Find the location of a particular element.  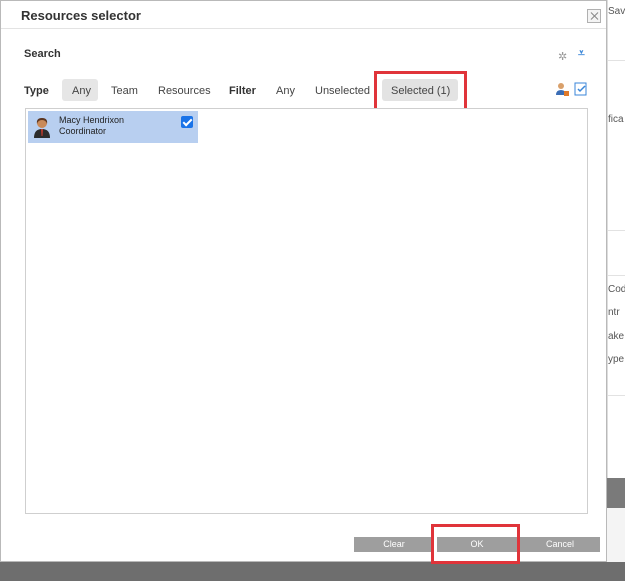

background-text-3: Cod is located at coordinates (616, 289).